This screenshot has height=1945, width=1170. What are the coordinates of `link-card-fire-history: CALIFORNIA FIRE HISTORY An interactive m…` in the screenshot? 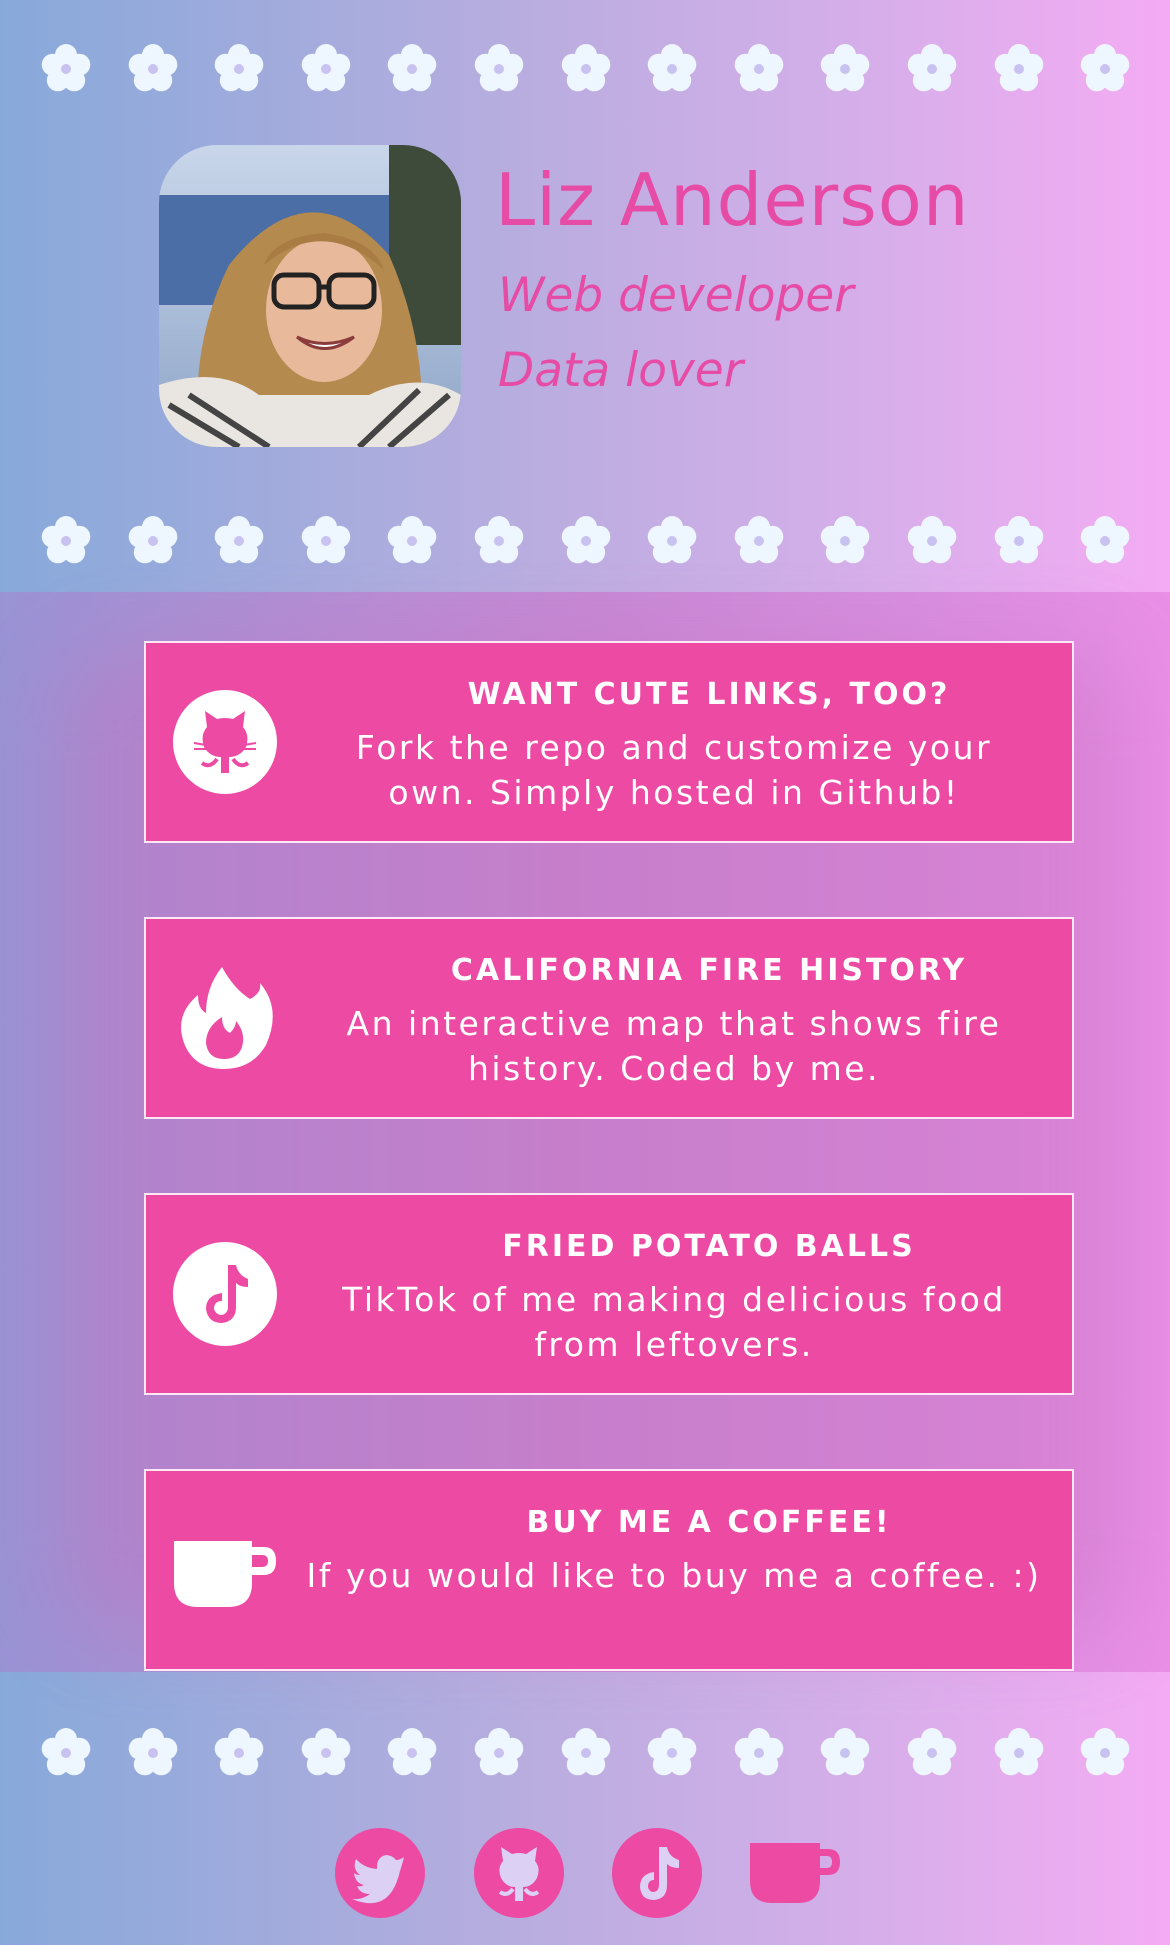 It's located at (609, 1018).